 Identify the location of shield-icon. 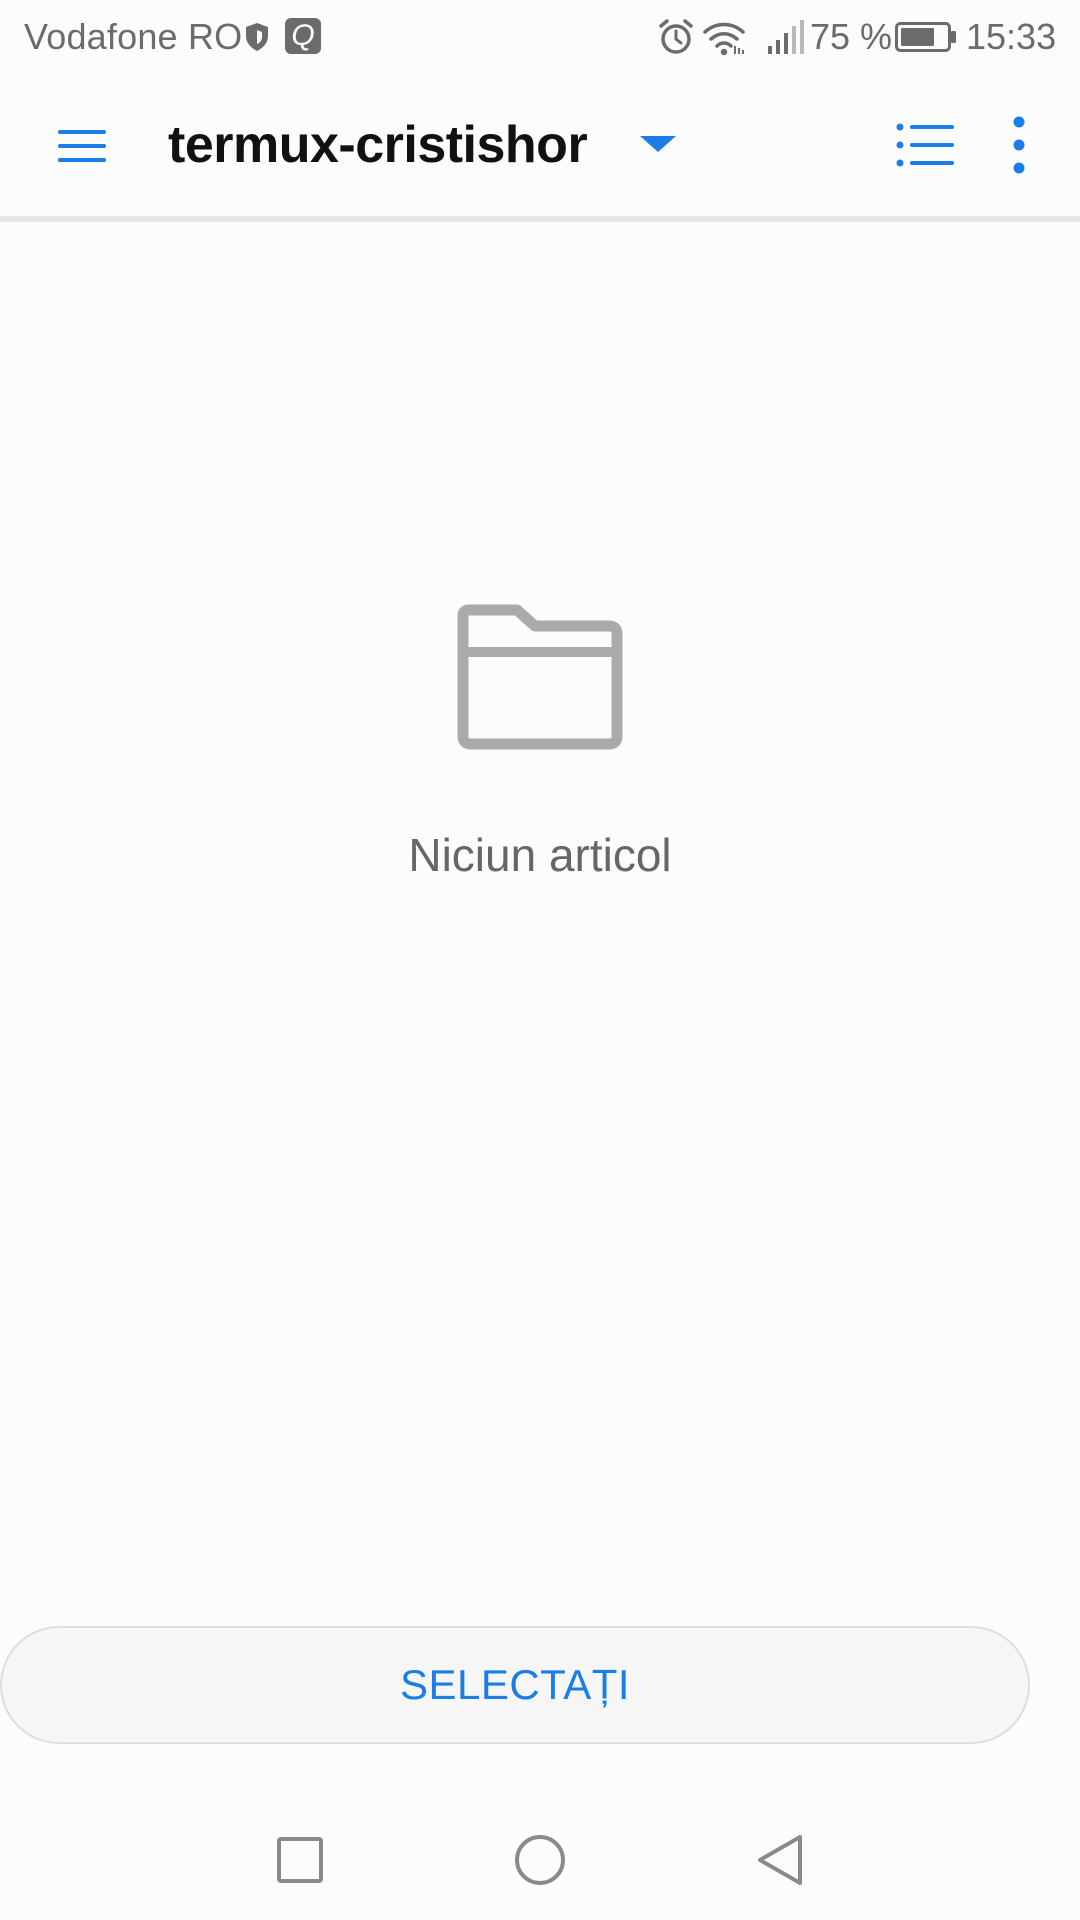
(257, 37).